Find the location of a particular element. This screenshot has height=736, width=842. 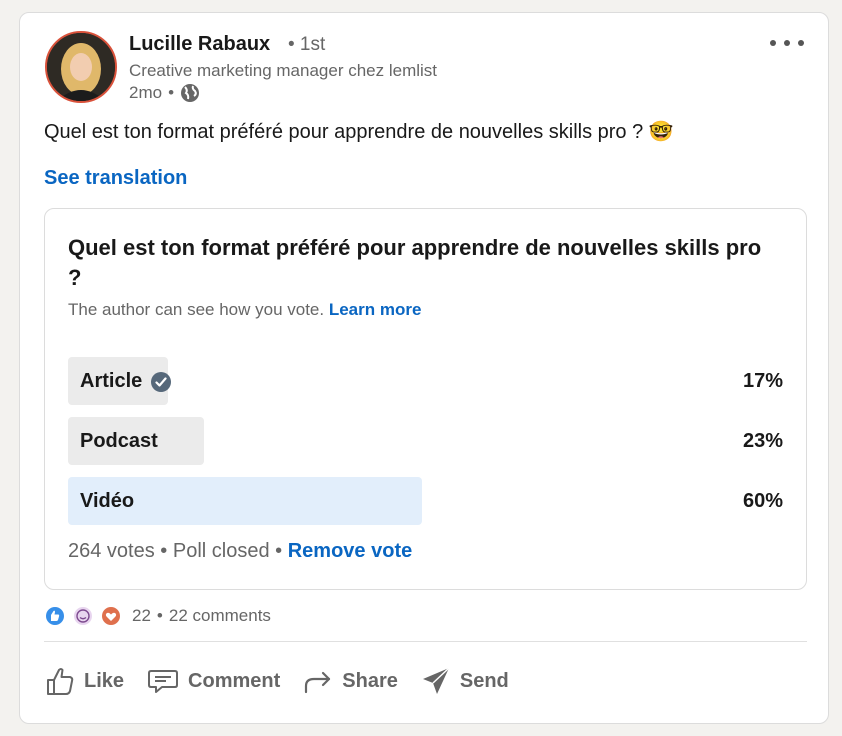

poll-option-percent: 23% is located at coordinates (762, 441).